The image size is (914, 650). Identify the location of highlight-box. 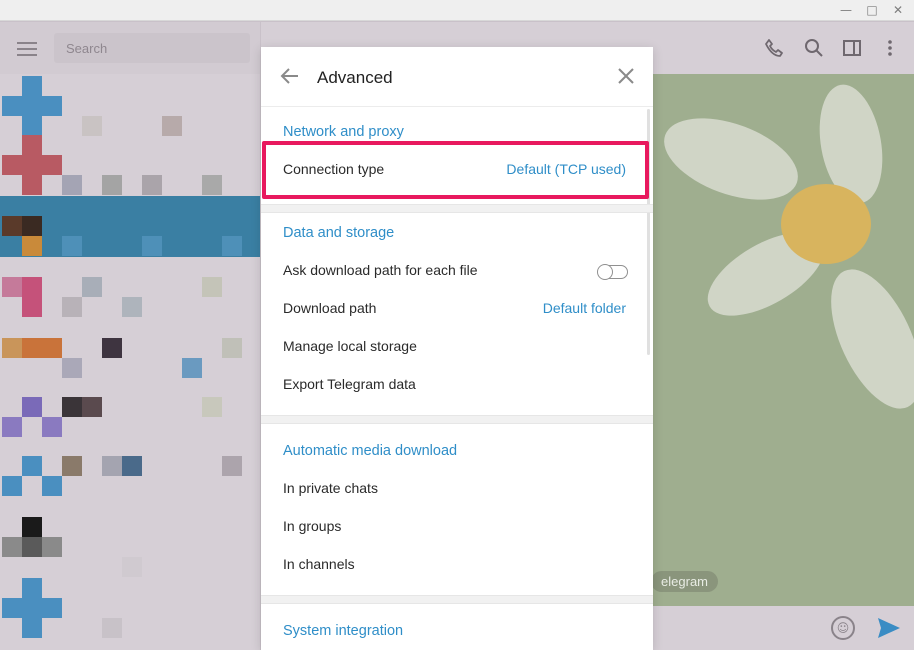
(455, 170).